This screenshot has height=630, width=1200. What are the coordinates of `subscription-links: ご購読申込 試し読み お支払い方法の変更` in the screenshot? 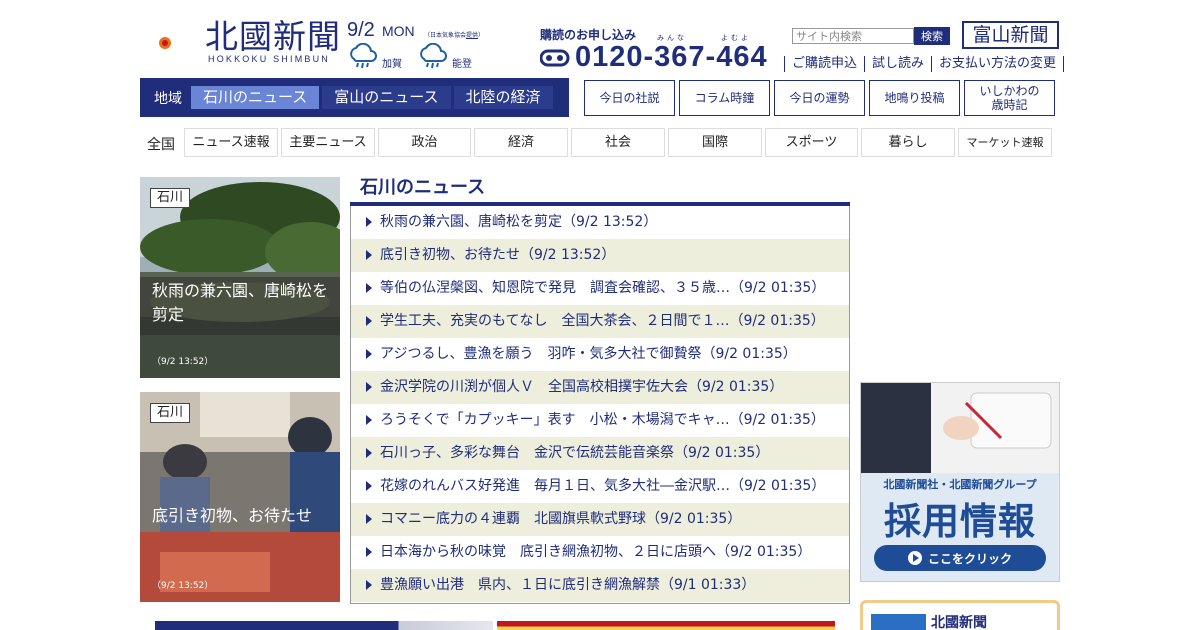 It's located at (924, 64).